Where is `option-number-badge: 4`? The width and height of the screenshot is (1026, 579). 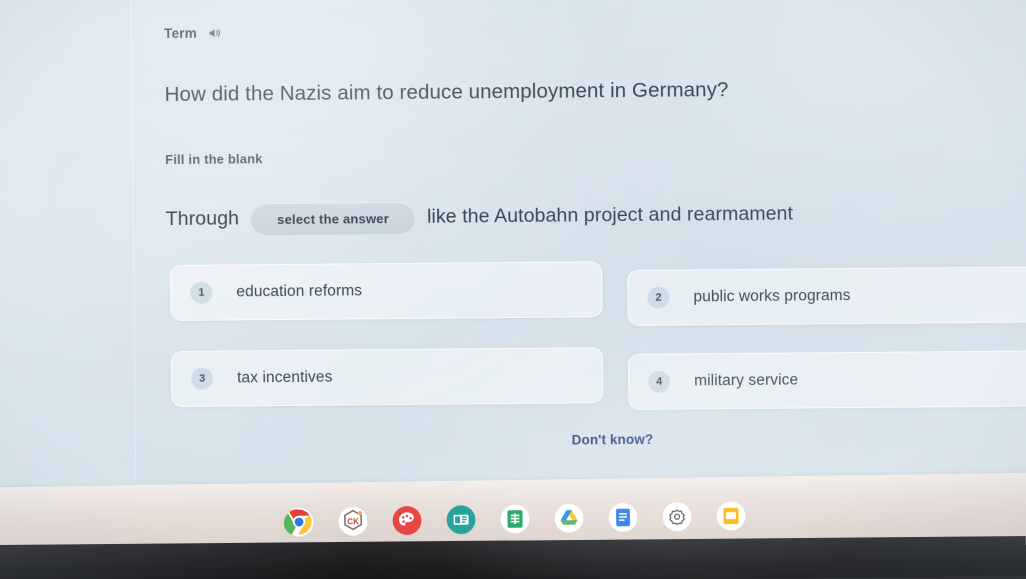 option-number-badge: 4 is located at coordinates (659, 381).